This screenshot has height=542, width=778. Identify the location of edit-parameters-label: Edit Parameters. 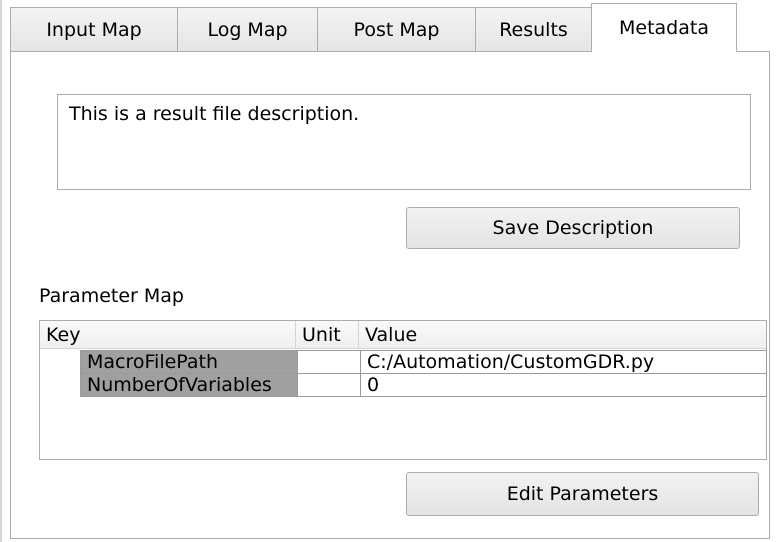
(582, 494).